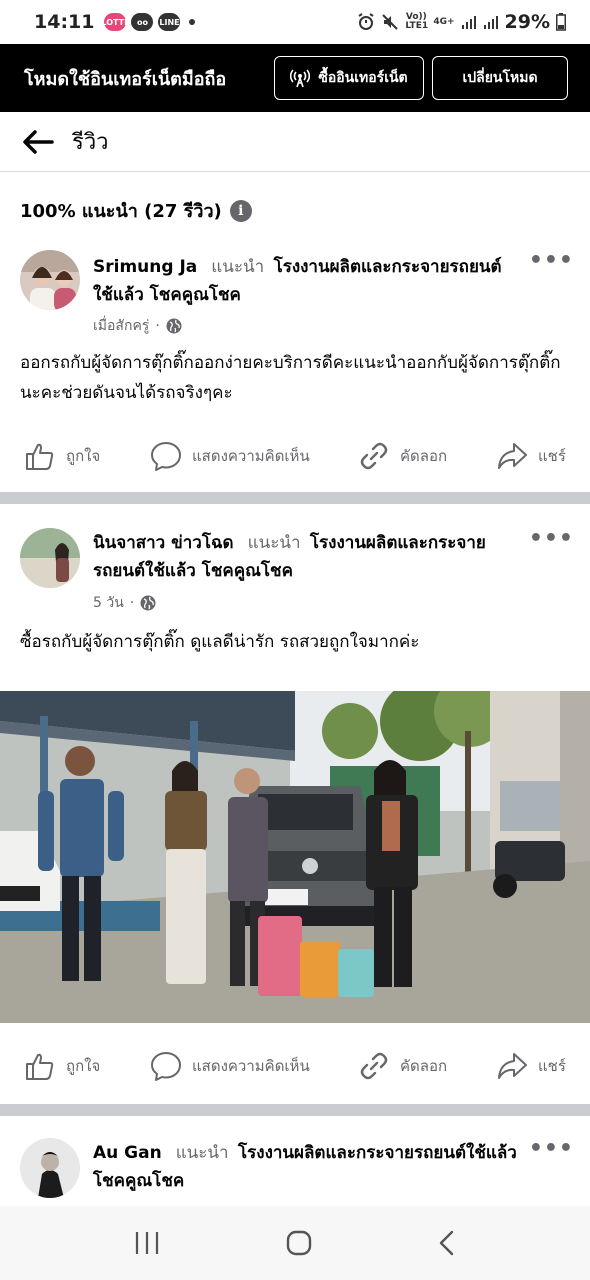  What do you see at coordinates (121, 326) in the screenshot?
I see `post-time: เมื่อสักครู่` at bounding box center [121, 326].